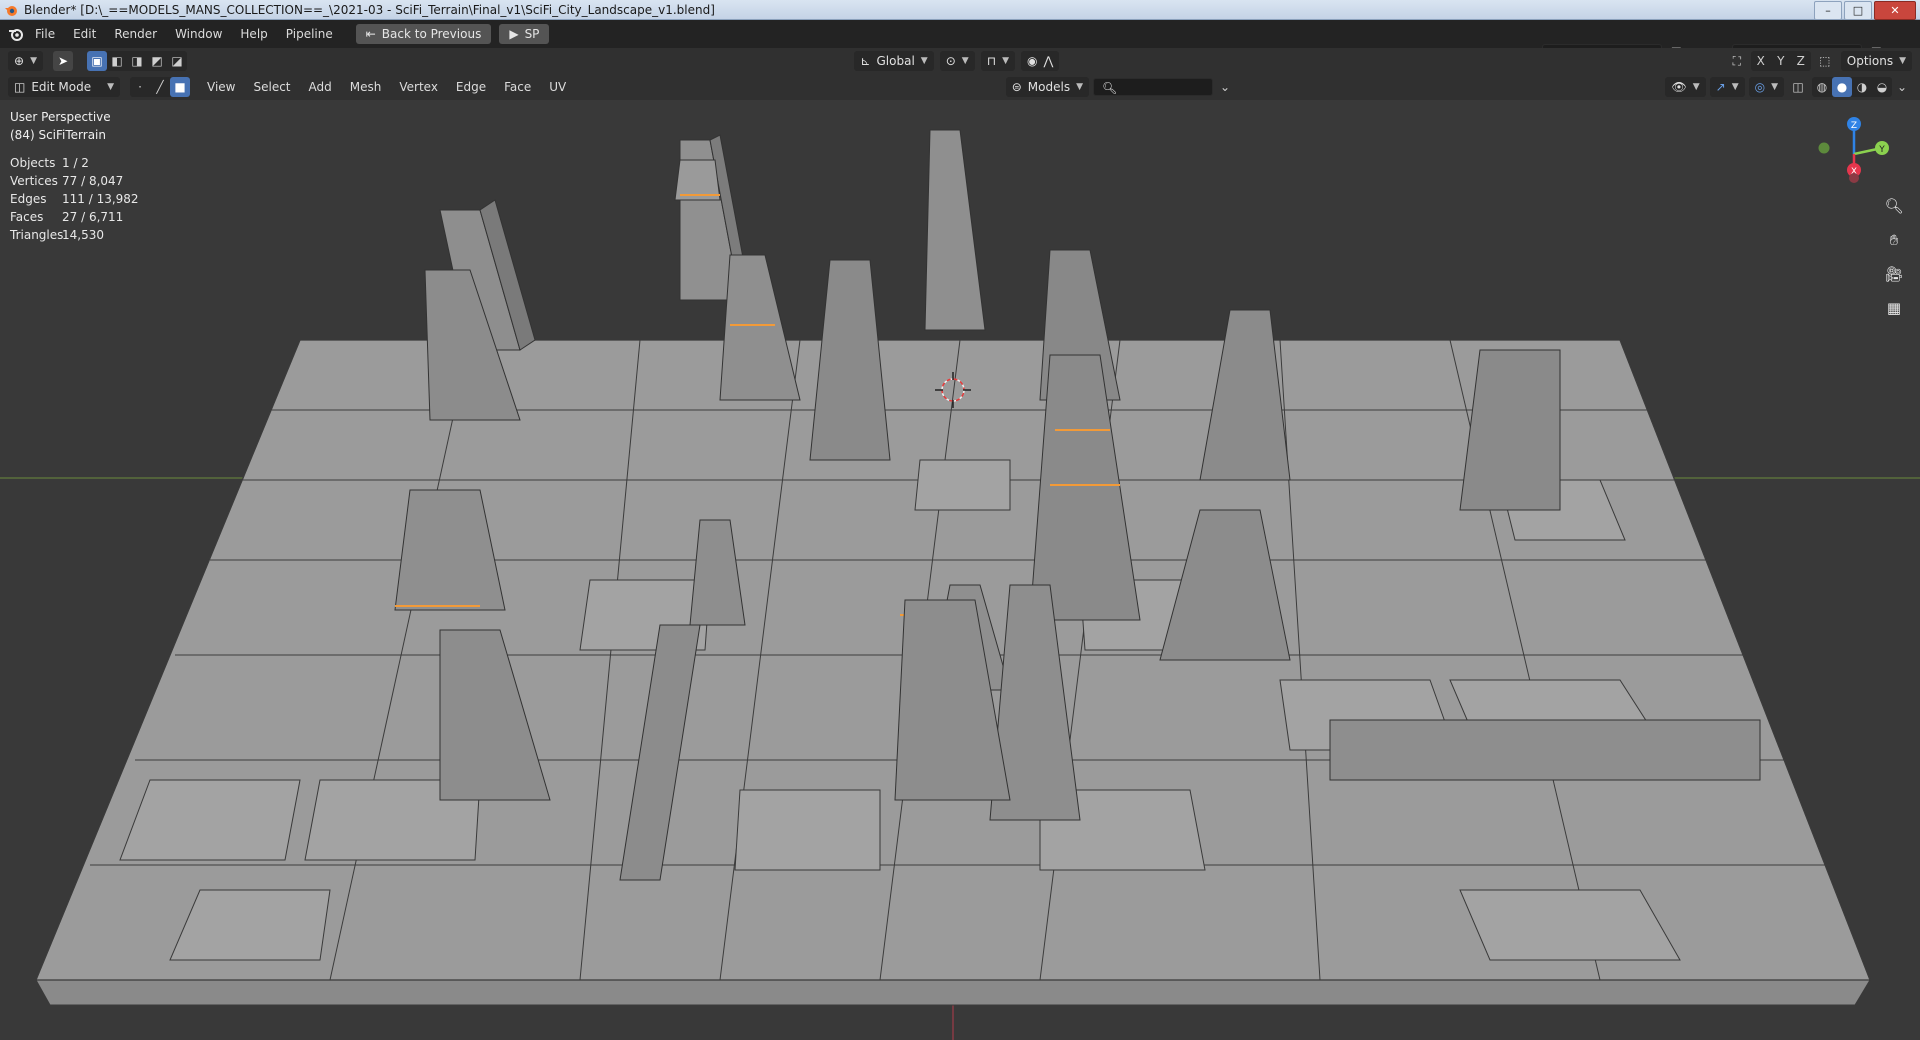  I want to click on mirror-axis-group: X Y Z, so click(1780, 61).